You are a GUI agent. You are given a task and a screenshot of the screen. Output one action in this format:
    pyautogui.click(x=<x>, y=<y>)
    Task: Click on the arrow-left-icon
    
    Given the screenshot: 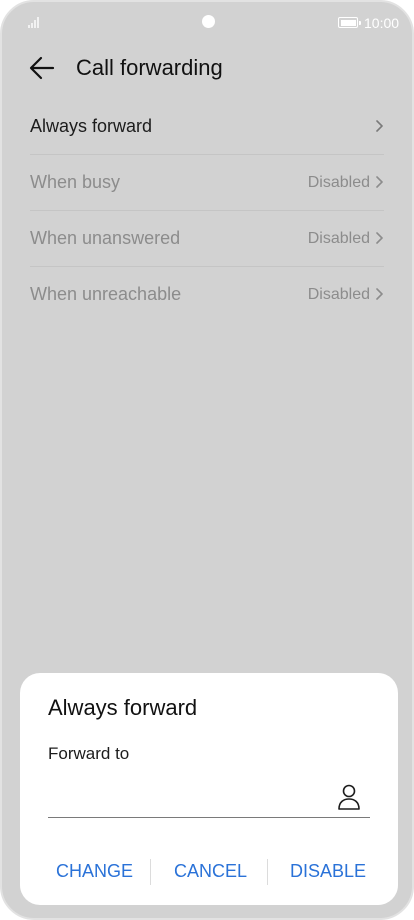 What is the action you would take?
    pyautogui.click(x=42, y=68)
    